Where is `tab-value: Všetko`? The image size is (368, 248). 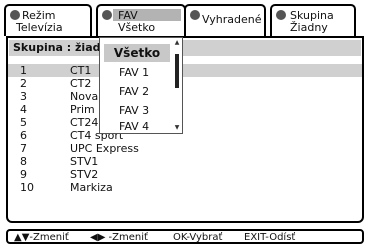 tab-value: Všetko is located at coordinates (137, 27).